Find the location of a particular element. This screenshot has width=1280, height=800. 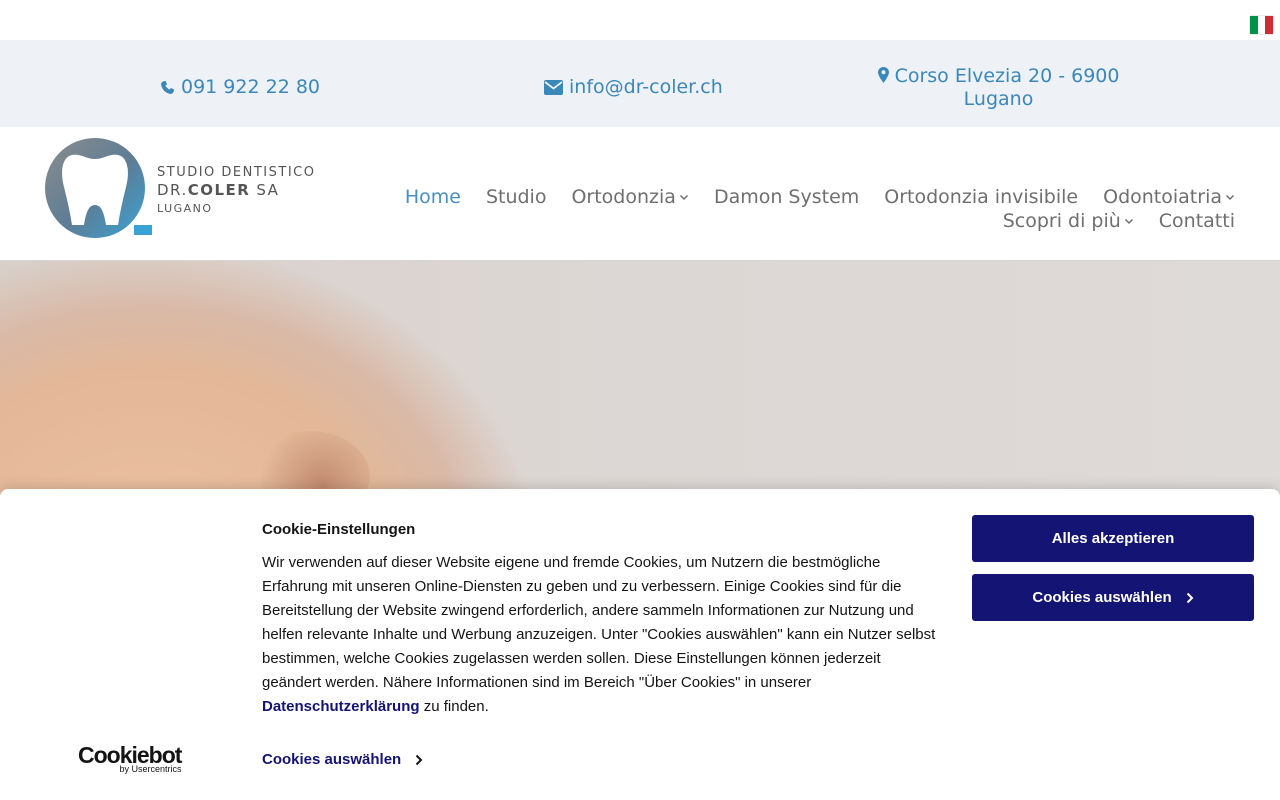

phone-icon is located at coordinates (168, 87).